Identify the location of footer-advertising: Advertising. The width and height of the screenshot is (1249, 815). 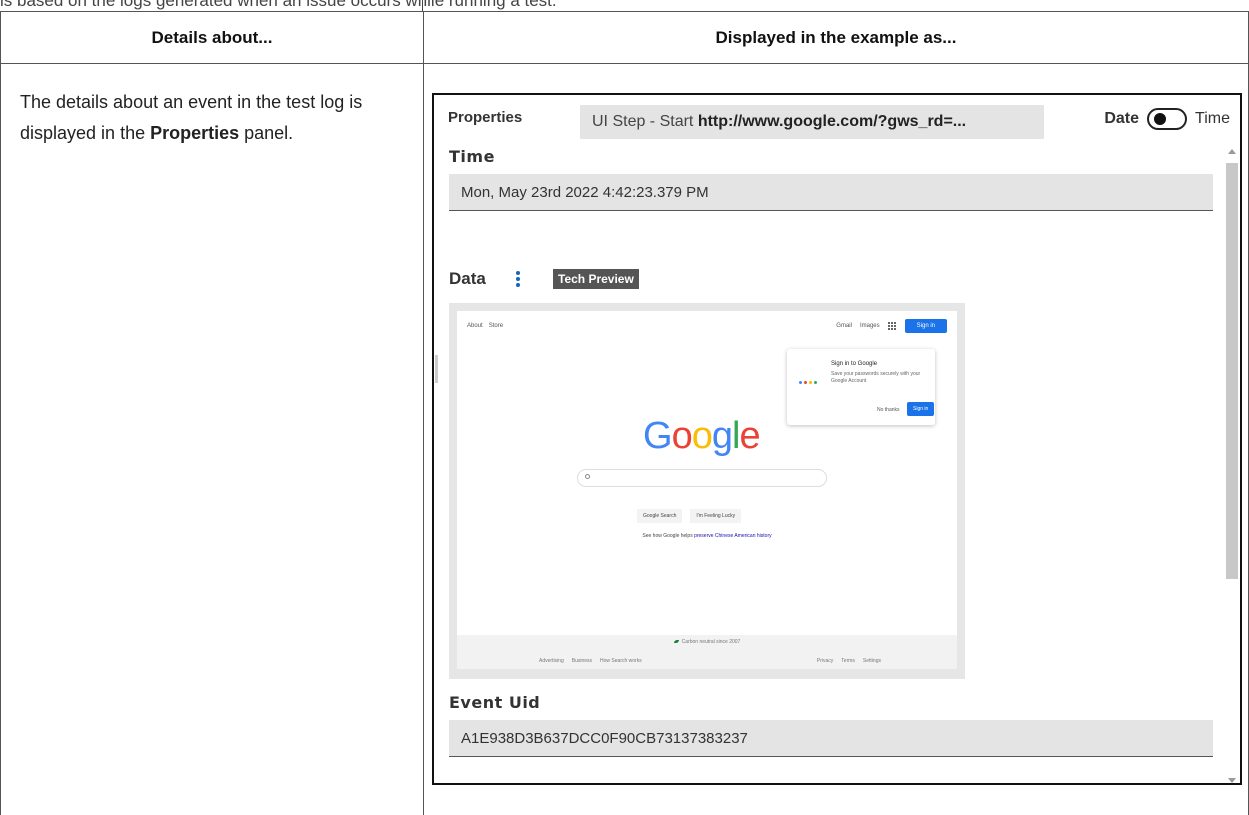
(551, 661).